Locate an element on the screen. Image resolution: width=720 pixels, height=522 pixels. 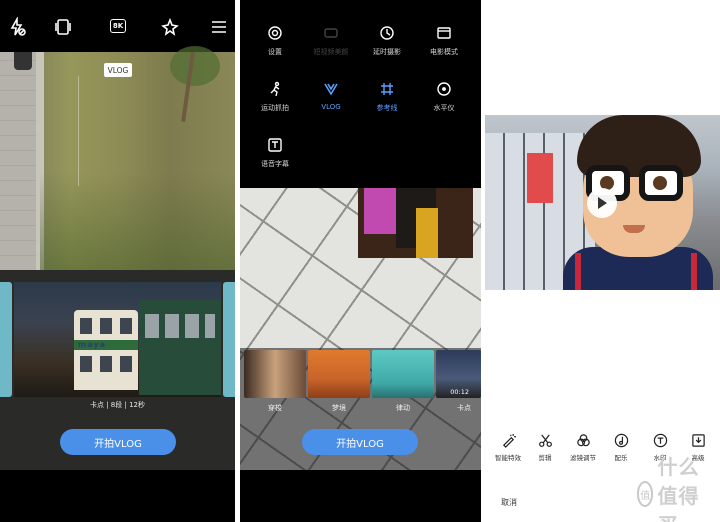
site-watermark: 值 什么值得买 is located at coordinates (677, 488).